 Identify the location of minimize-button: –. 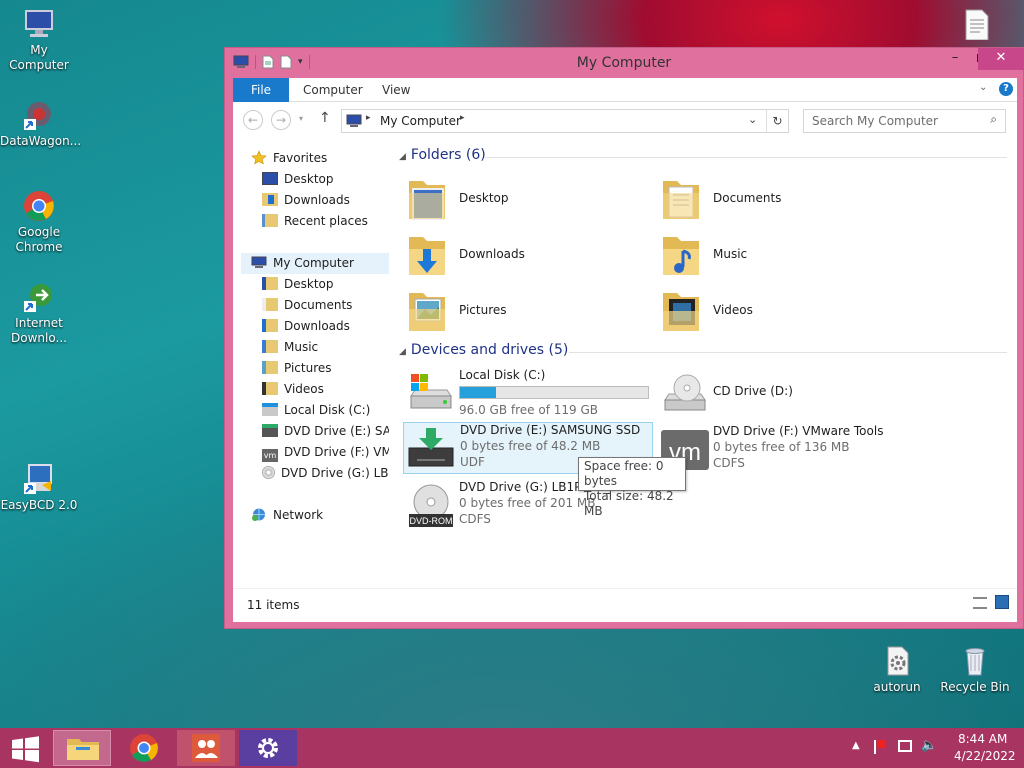
(955, 59).